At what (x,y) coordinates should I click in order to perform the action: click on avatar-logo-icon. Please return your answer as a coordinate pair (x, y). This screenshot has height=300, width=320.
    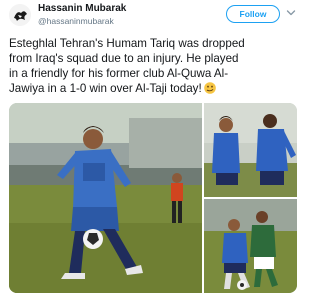
    Looking at the image, I should click on (20, 15).